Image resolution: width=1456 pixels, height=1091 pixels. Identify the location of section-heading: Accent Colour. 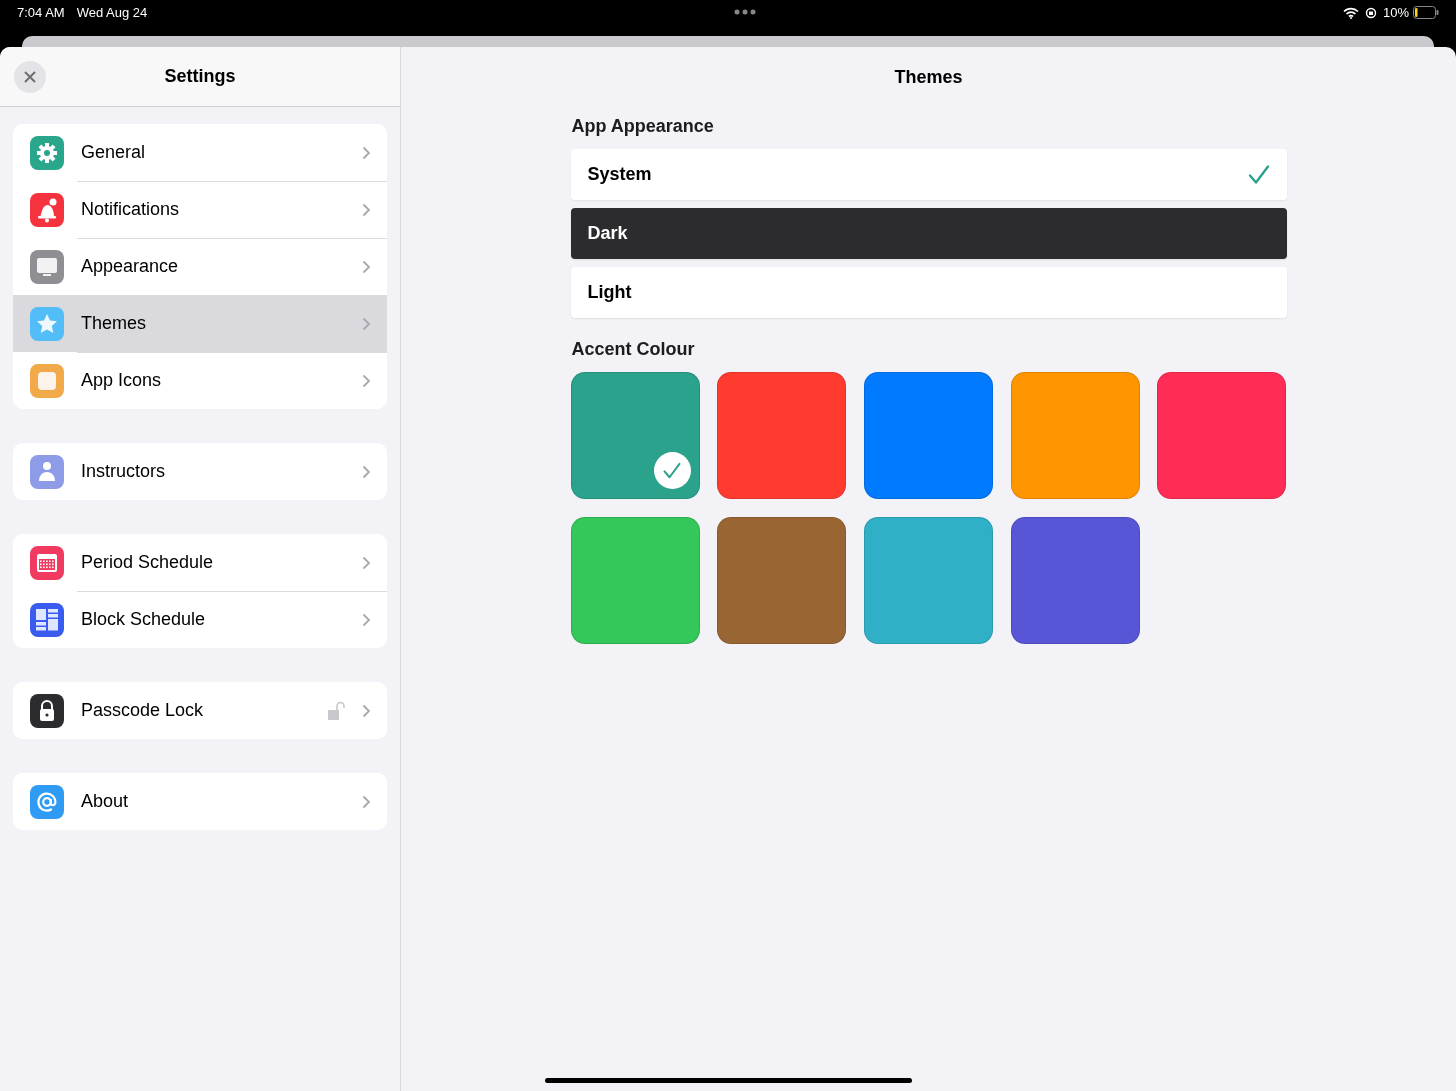
(633, 349).